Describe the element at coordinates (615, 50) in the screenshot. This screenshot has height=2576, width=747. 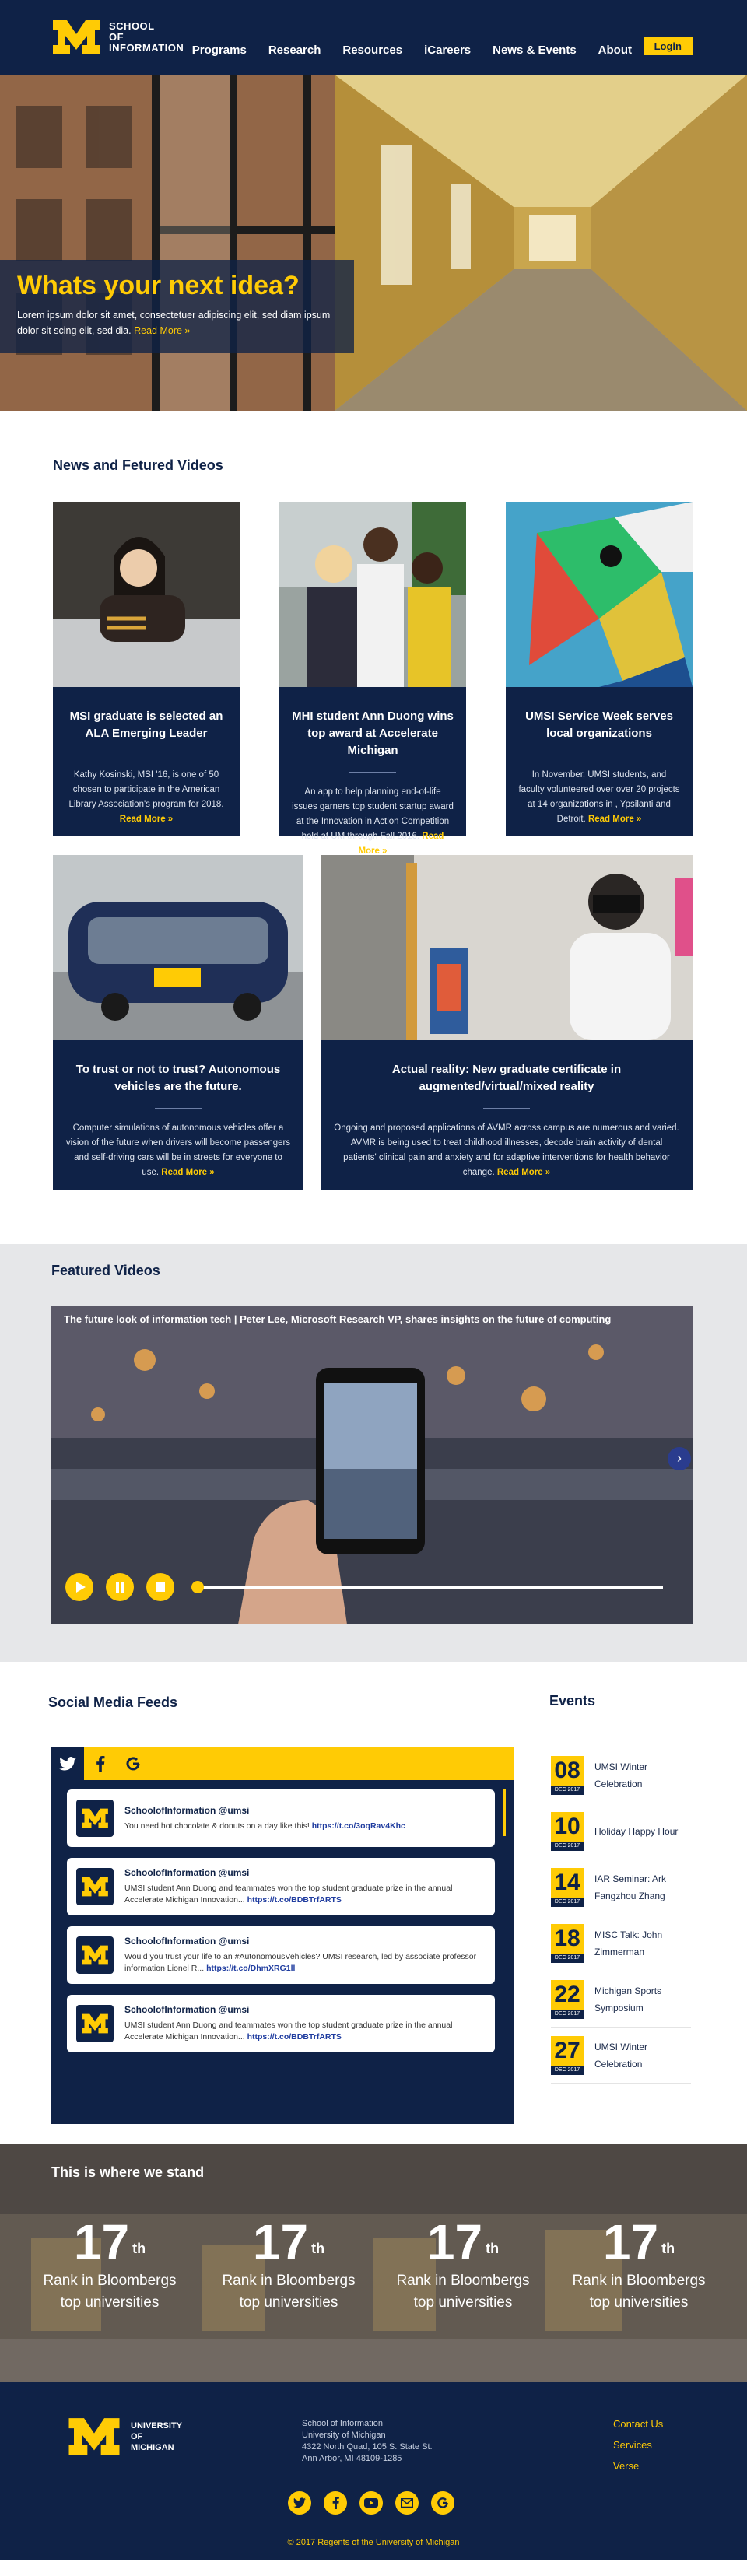
I see `nav-about: About` at that location.